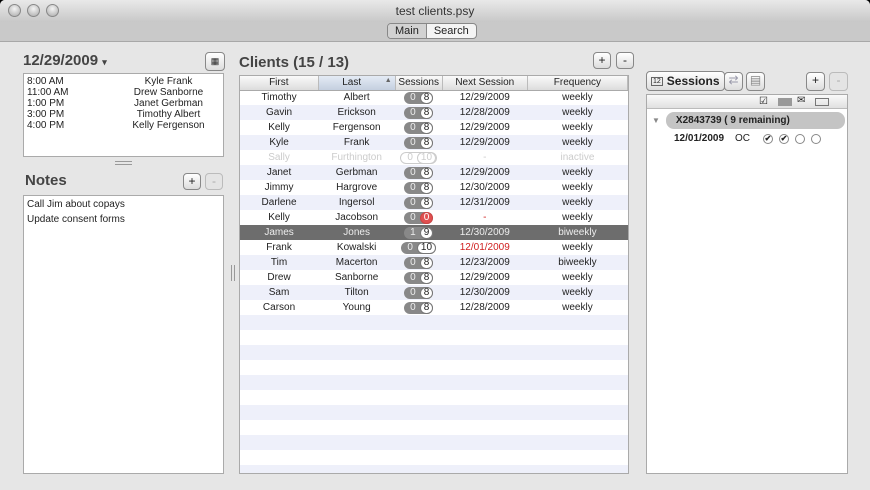  What do you see at coordinates (279, 232) in the screenshot?
I see `first-name: James` at bounding box center [279, 232].